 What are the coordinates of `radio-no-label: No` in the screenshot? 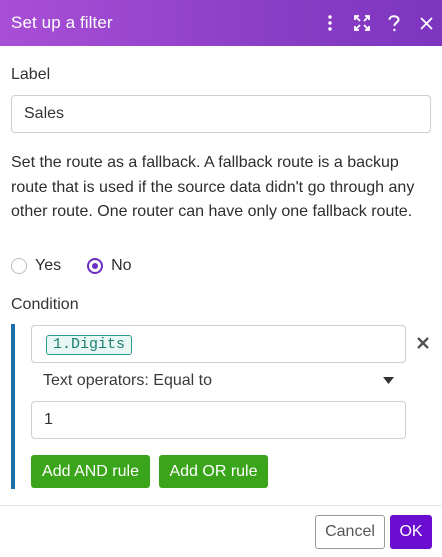 It's located at (121, 265).